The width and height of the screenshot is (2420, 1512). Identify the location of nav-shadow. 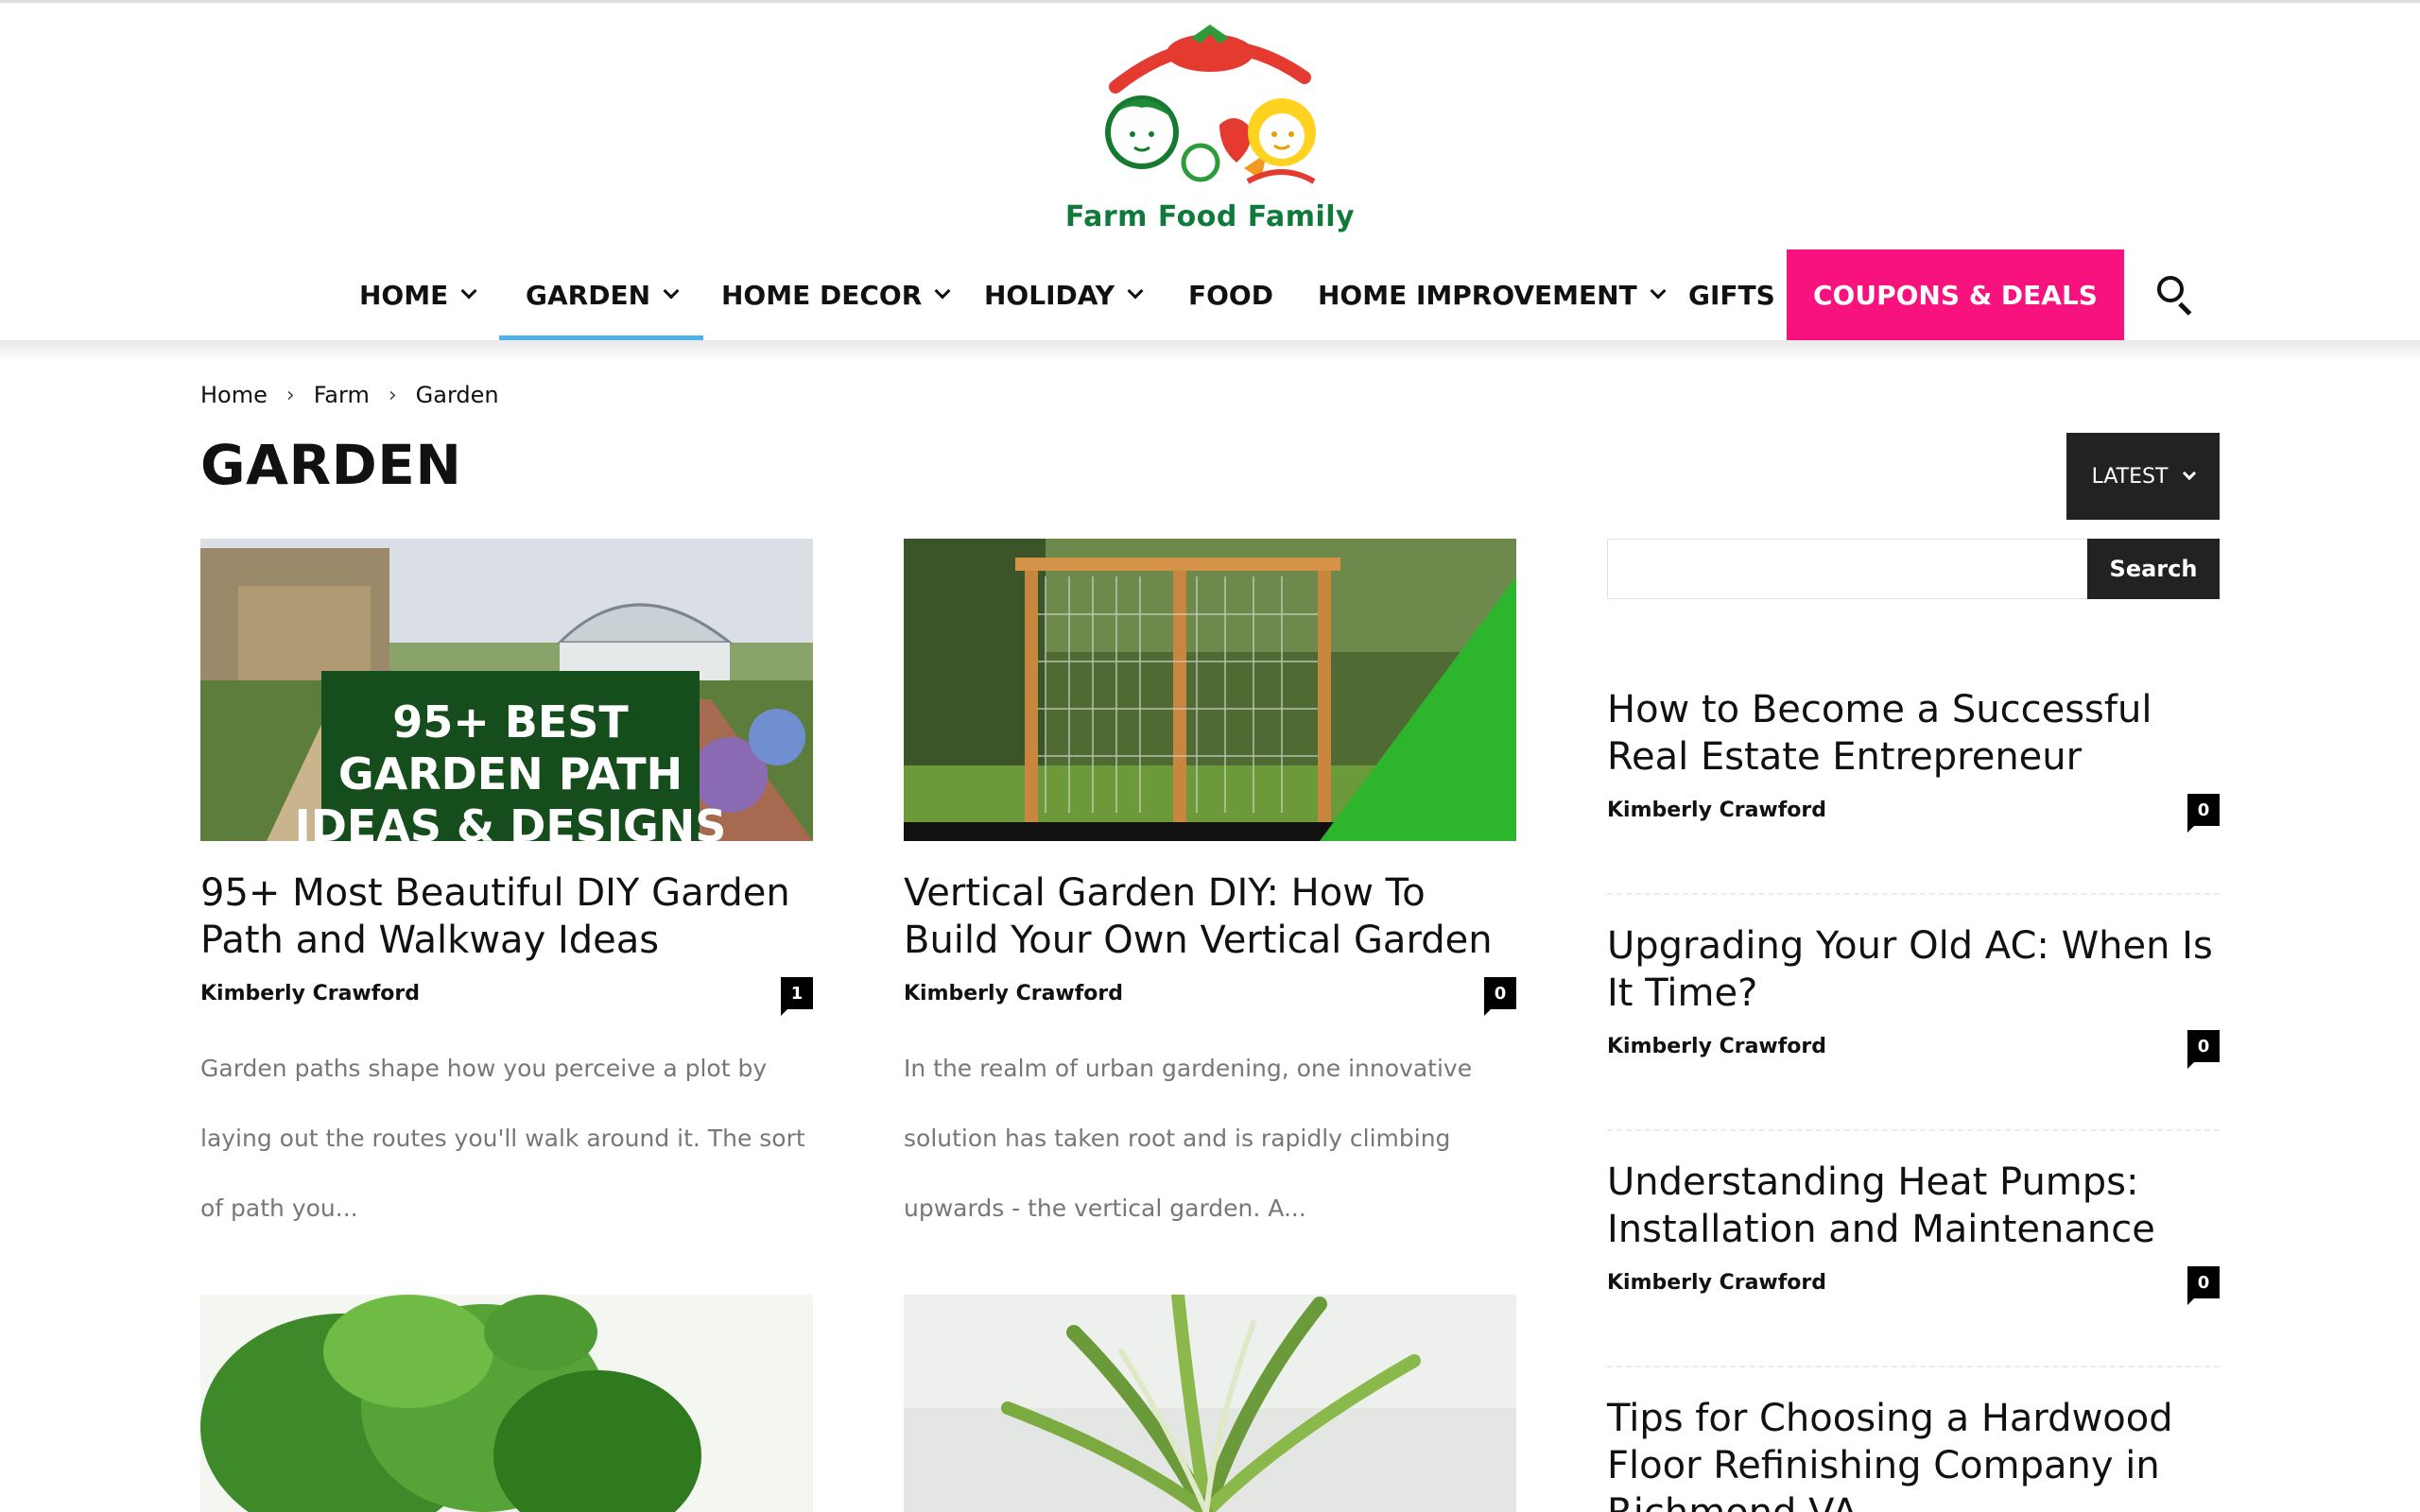
(1210, 350).